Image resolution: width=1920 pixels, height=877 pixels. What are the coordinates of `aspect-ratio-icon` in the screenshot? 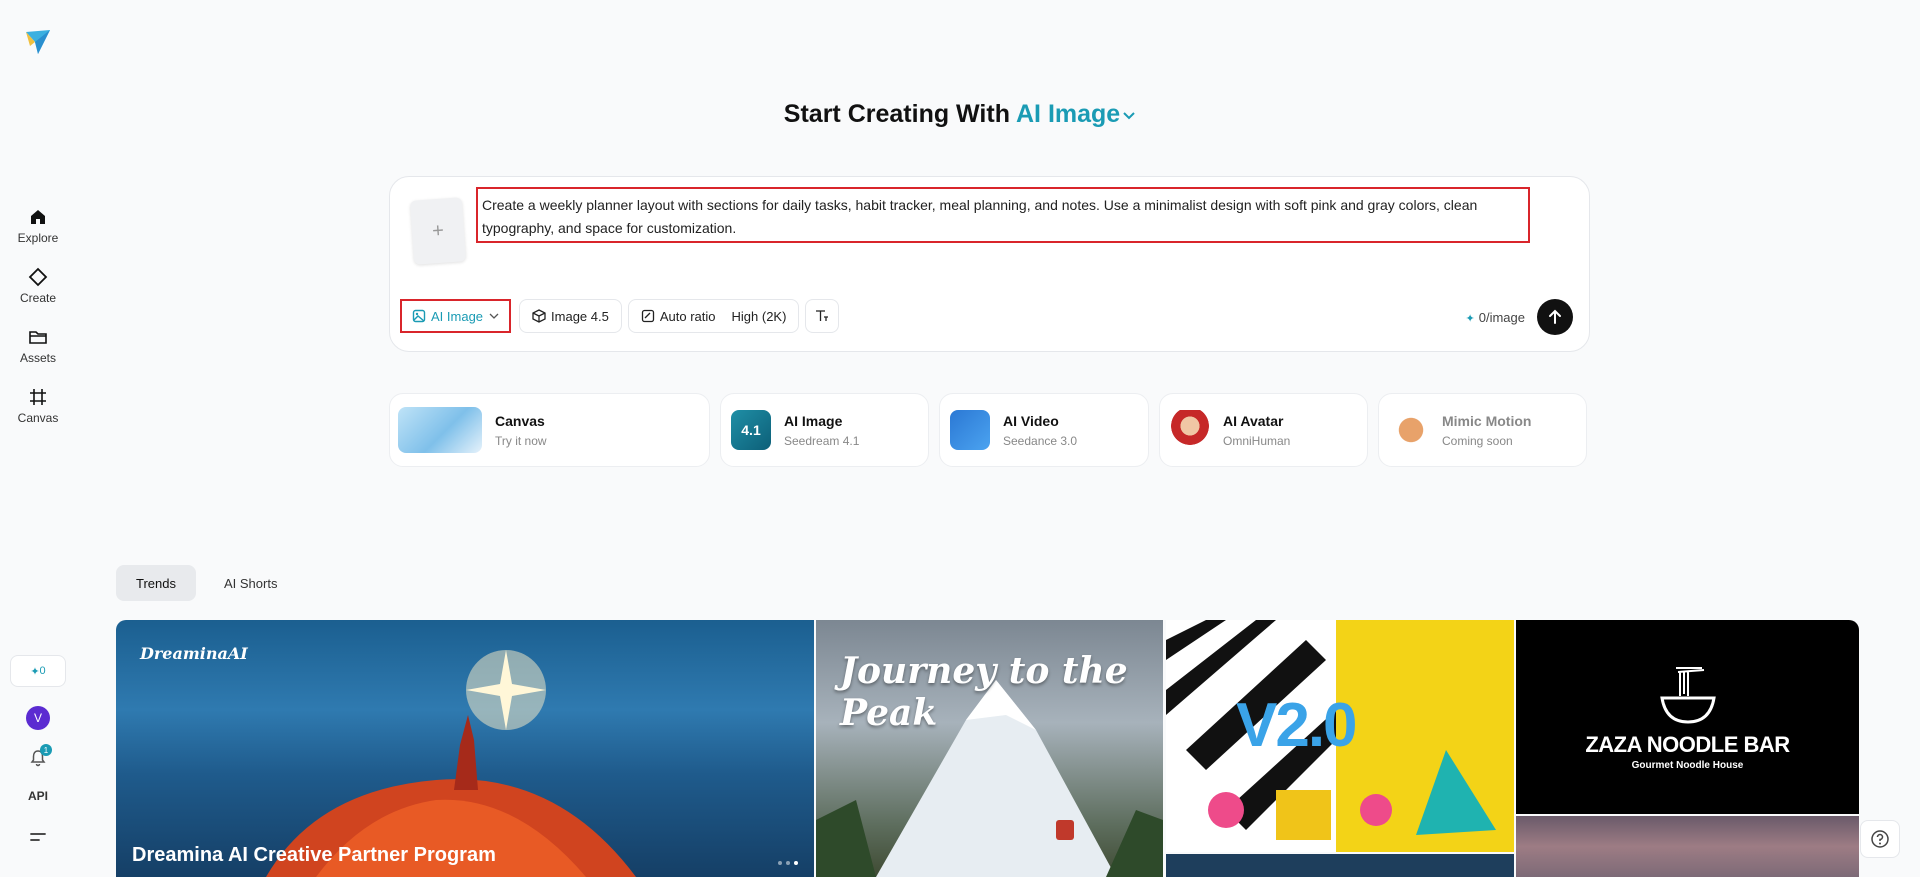 It's located at (648, 316).